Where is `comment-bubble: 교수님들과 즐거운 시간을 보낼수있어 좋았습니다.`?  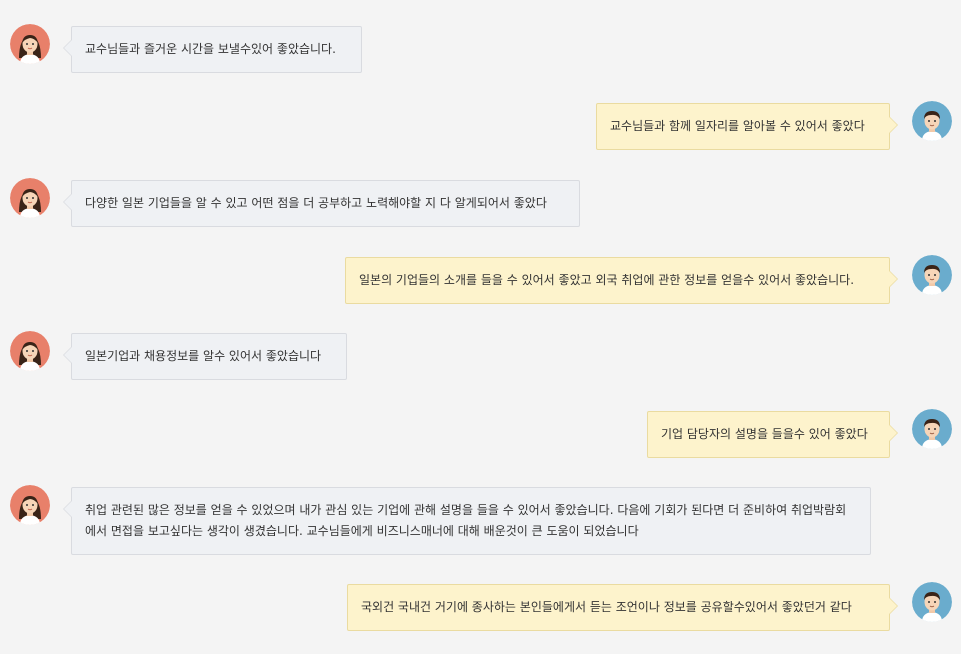
comment-bubble: 교수님들과 즐거운 시간을 보낼수있어 좋았습니다. is located at coordinates (212, 49).